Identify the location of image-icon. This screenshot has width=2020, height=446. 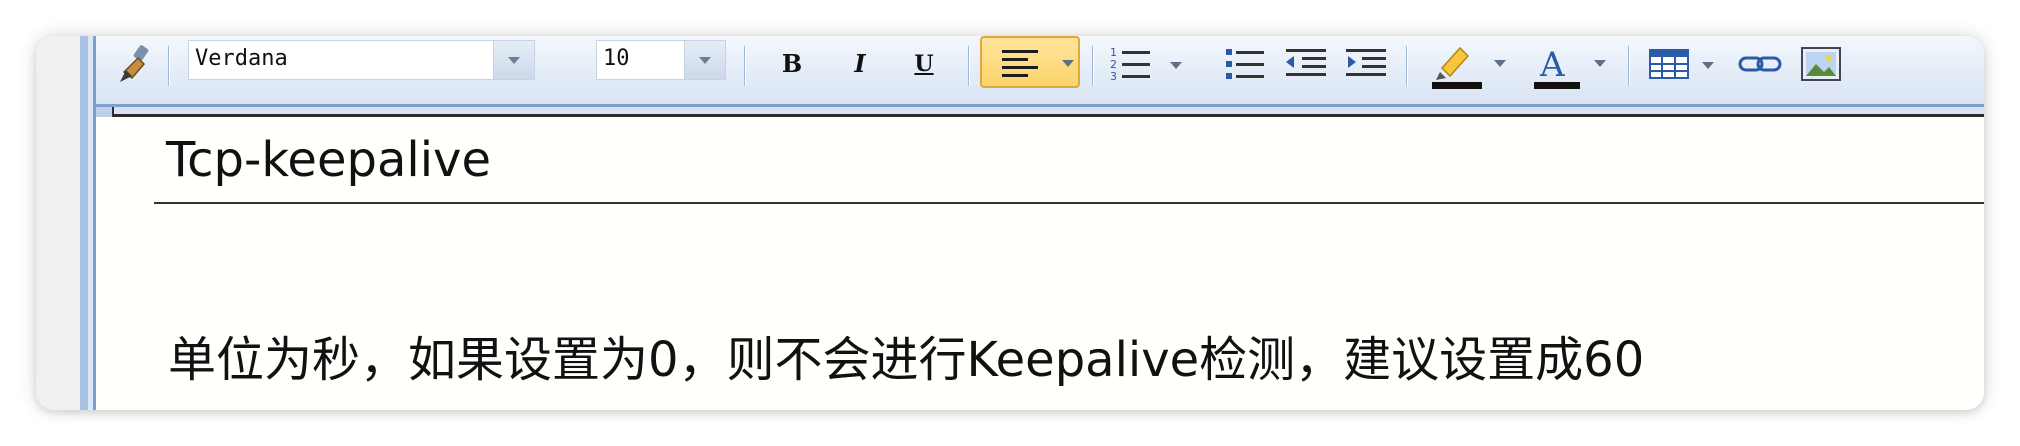
(1821, 64).